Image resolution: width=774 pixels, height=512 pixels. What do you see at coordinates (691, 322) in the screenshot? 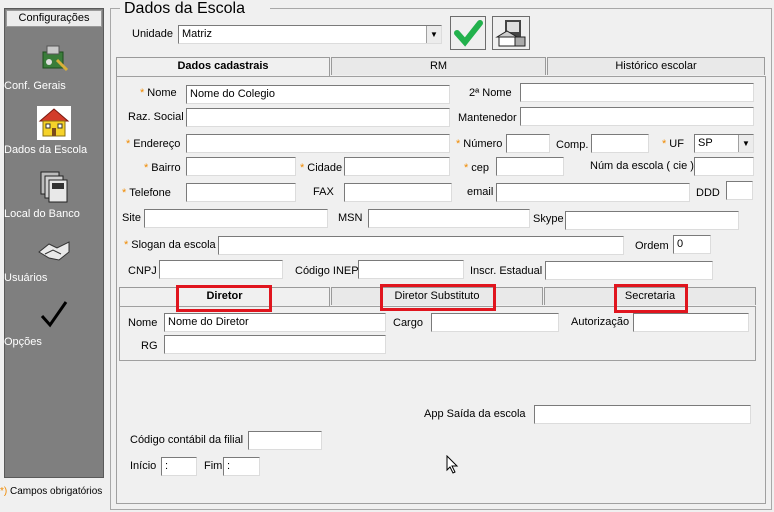
I see `autorizacao-field` at bounding box center [691, 322].